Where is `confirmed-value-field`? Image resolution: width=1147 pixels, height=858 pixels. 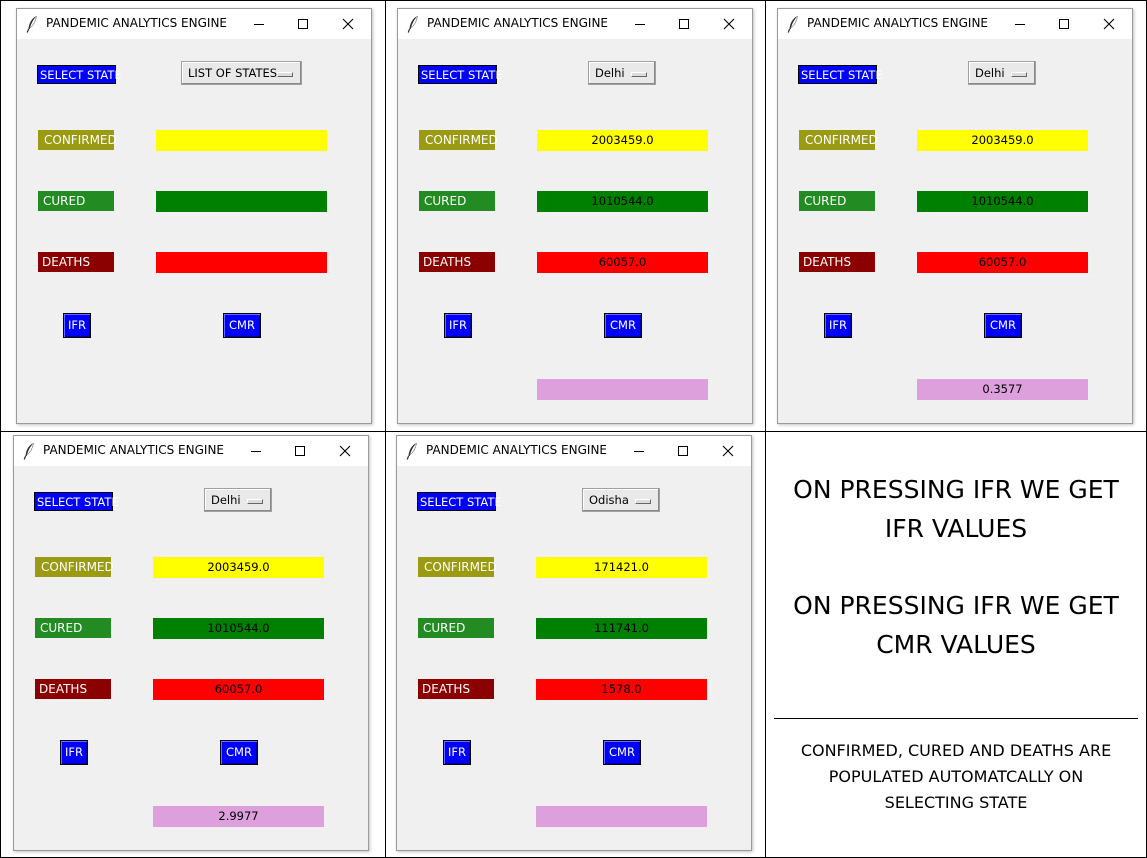
confirmed-value-field is located at coordinates (241, 140).